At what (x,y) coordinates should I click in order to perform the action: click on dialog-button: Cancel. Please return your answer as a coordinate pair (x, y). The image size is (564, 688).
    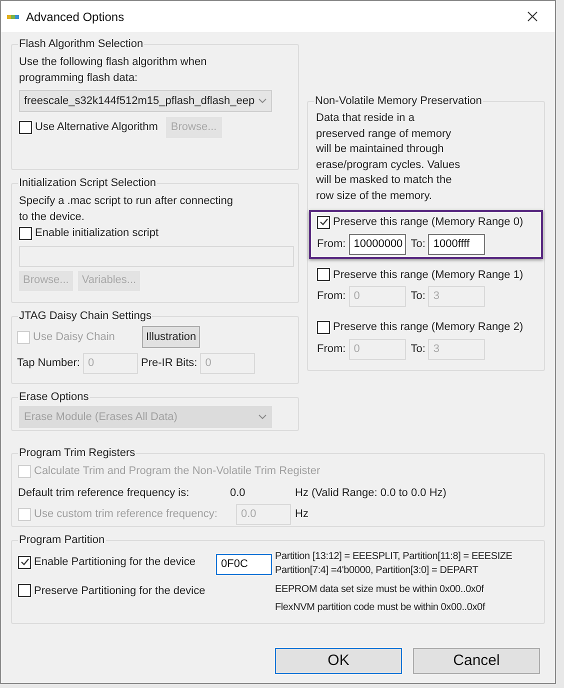
    Looking at the image, I should click on (476, 661).